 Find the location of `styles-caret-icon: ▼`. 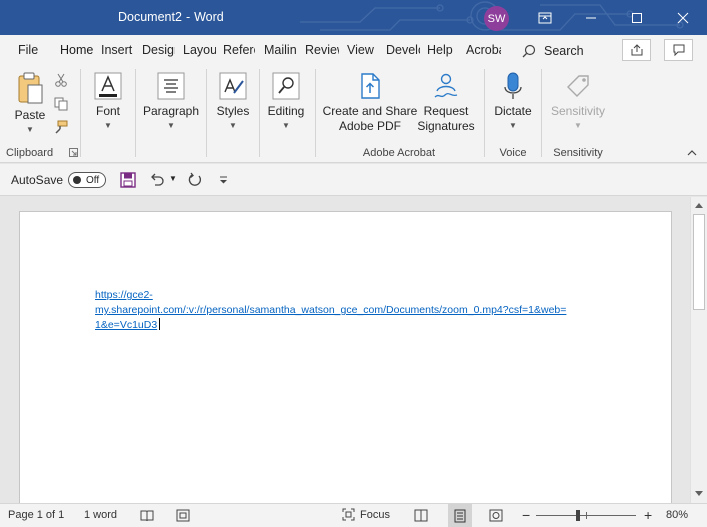

styles-caret-icon: ▼ is located at coordinates (233, 125).